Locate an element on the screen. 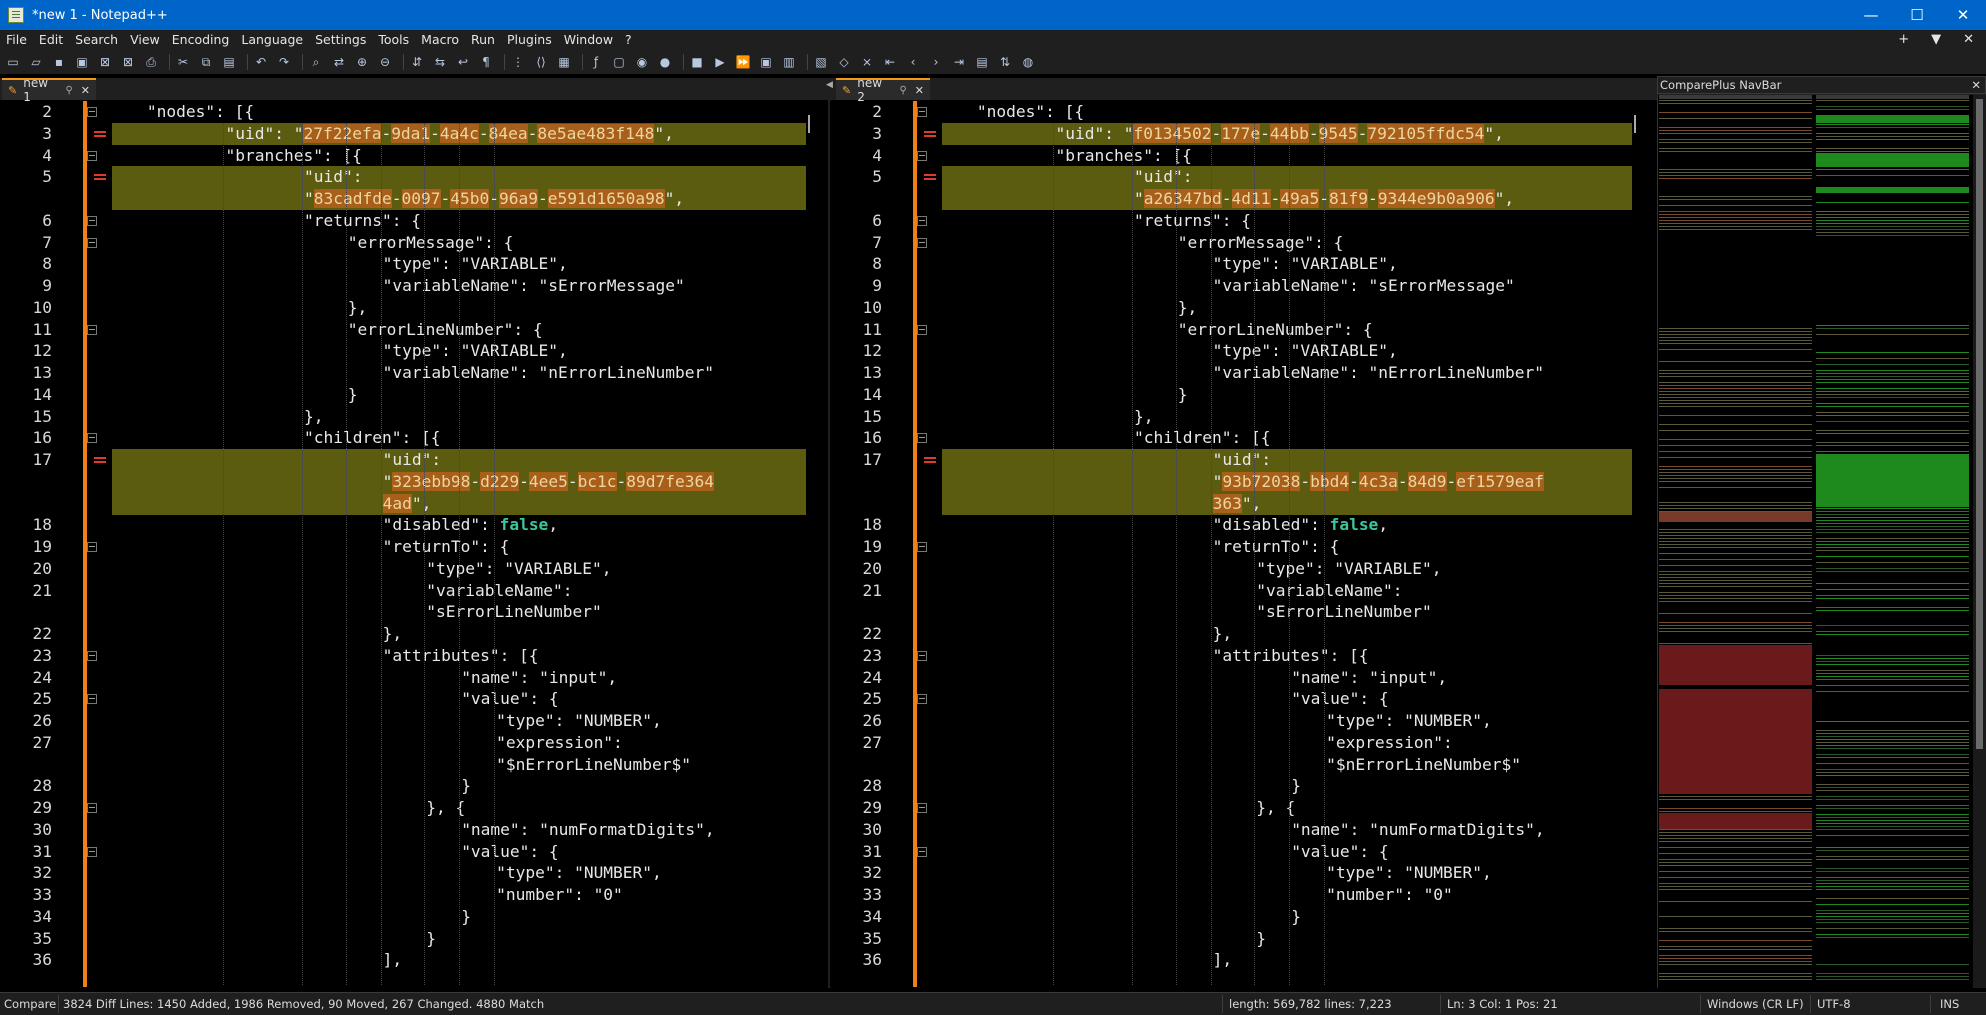 This screenshot has height=1015, width=1986. menu-tools: Tools is located at coordinates (393, 40).